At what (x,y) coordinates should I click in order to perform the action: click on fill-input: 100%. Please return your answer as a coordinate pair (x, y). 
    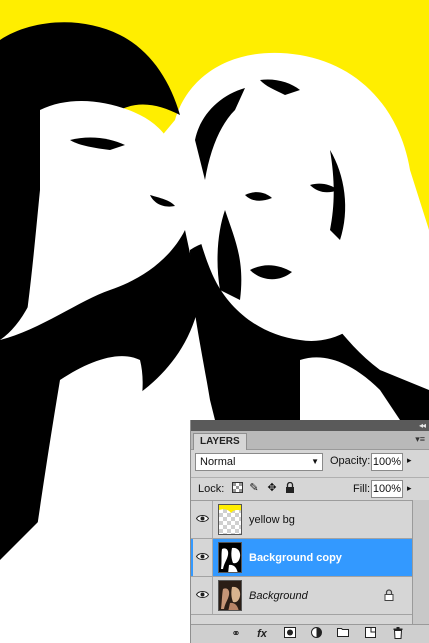
    Looking at the image, I should click on (387, 489).